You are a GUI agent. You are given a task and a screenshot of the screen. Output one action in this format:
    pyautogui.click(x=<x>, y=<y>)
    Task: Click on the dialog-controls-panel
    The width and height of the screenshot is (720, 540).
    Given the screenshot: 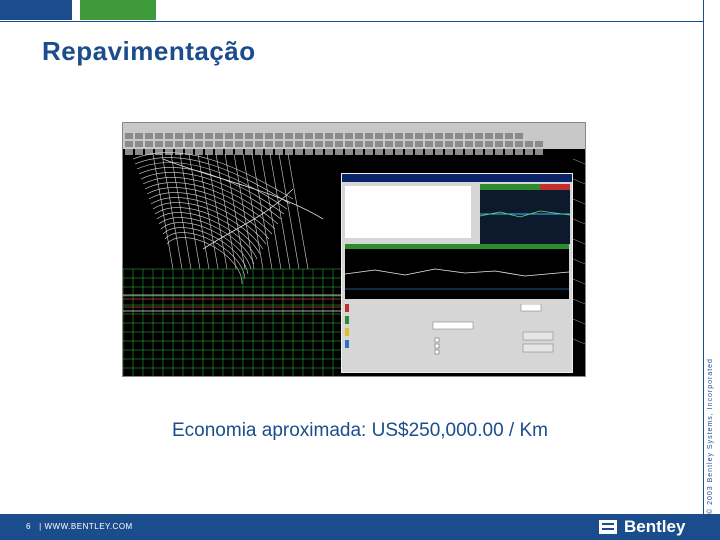 What is the action you would take?
    pyautogui.click(x=457, y=336)
    